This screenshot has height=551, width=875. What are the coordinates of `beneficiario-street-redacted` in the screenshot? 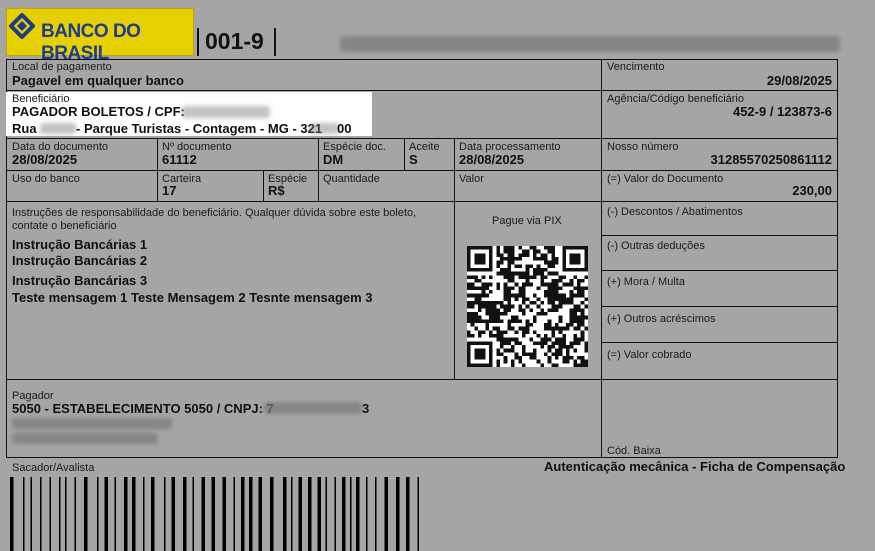 It's located at (58, 128).